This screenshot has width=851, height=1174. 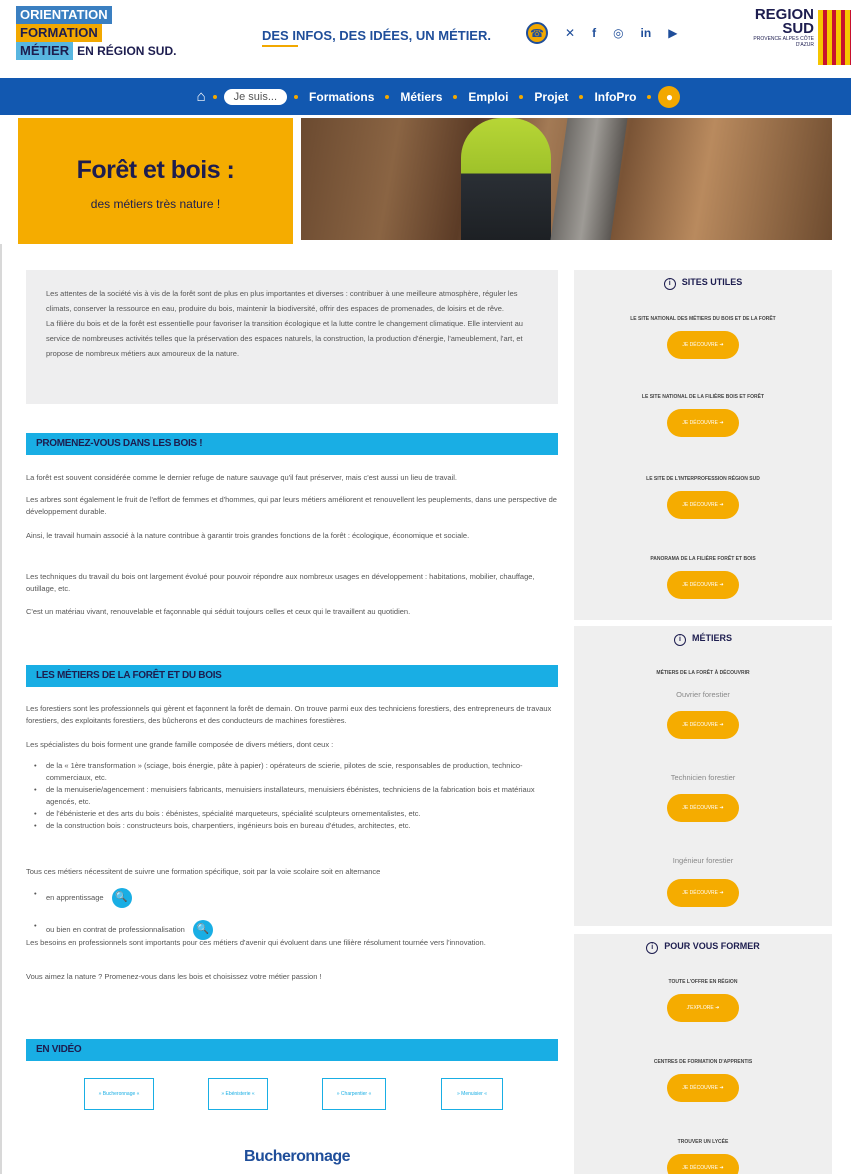 I want to click on social-links: ☎ ✕ f ◎ in ▶, so click(x=601, y=33).